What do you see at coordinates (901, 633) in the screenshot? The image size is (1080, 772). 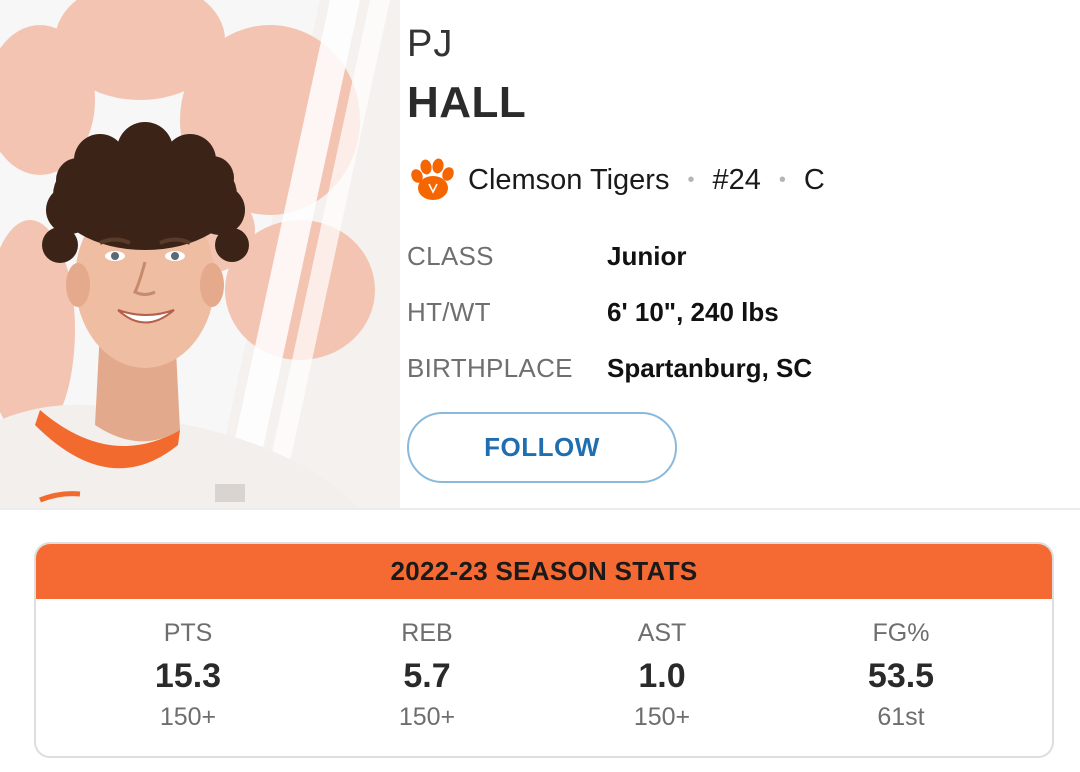 I see `stat-label: FG%` at bounding box center [901, 633].